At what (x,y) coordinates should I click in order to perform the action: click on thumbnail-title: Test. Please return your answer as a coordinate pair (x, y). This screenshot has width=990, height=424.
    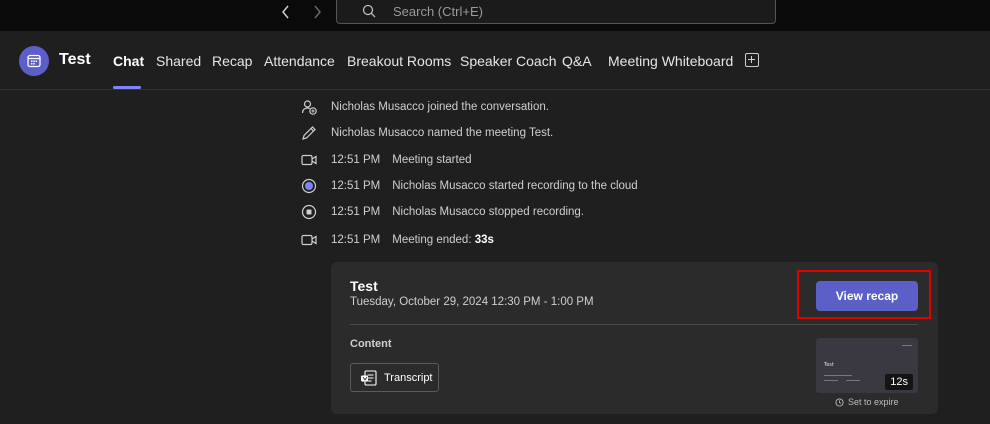
    Looking at the image, I should click on (829, 365).